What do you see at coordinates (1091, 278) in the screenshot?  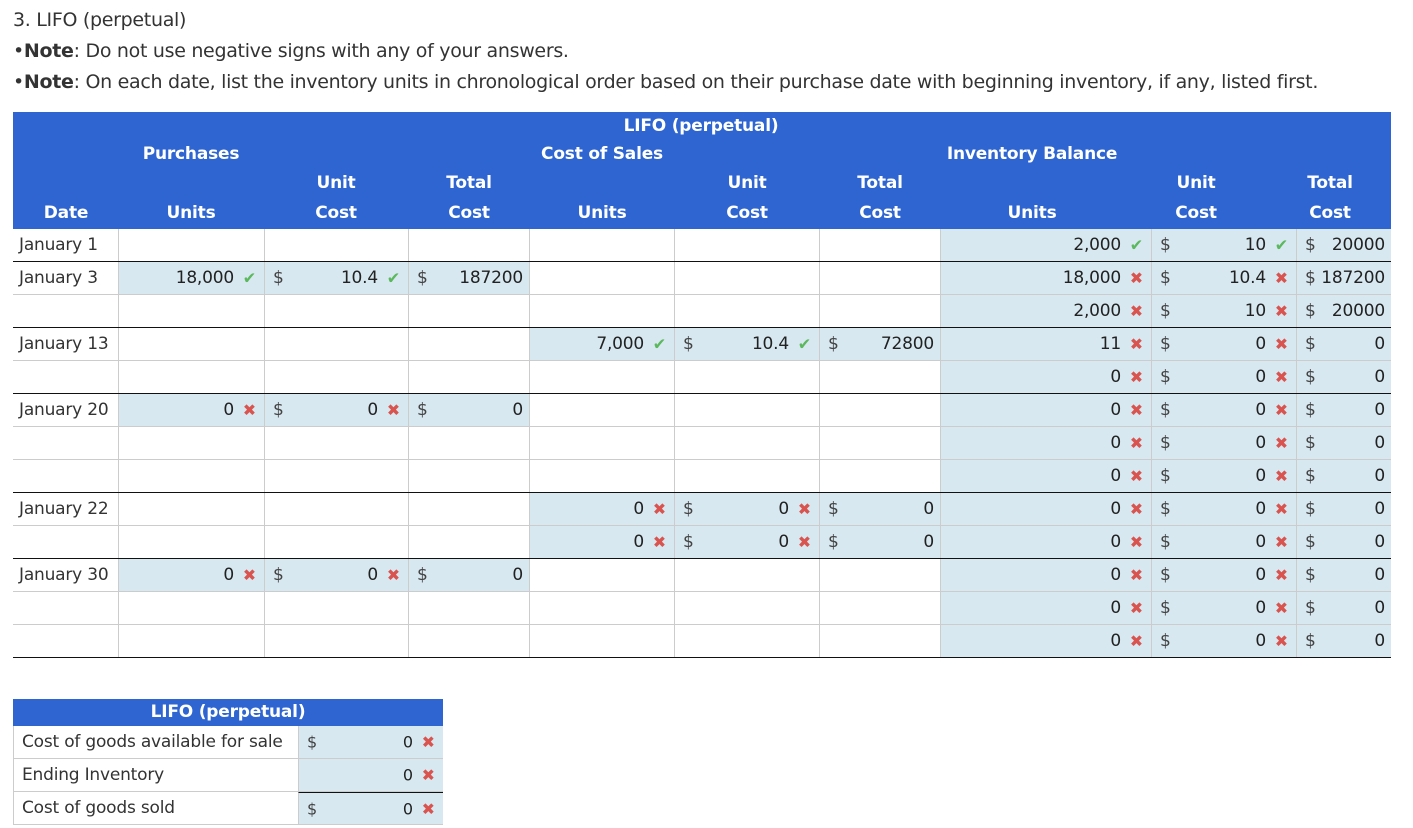 I see `cell-value: 18,000` at bounding box center [1091, 278].